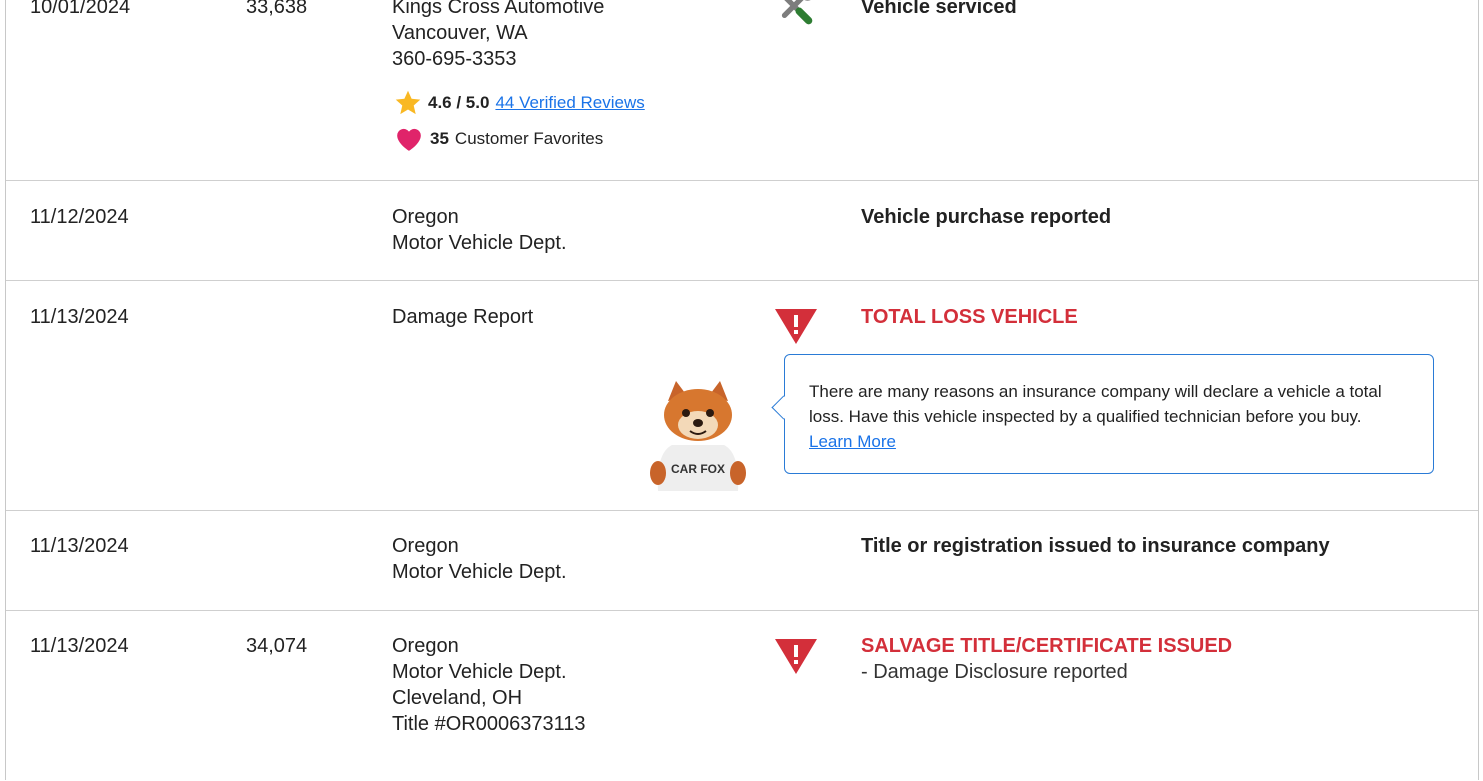 The width and height of the screenshot is (1483, 781). What do you see at coordinates (459, 102) in the screenshot?
I see `rating-value: 4.6 / 5.0` at bounding box center [459, 102].